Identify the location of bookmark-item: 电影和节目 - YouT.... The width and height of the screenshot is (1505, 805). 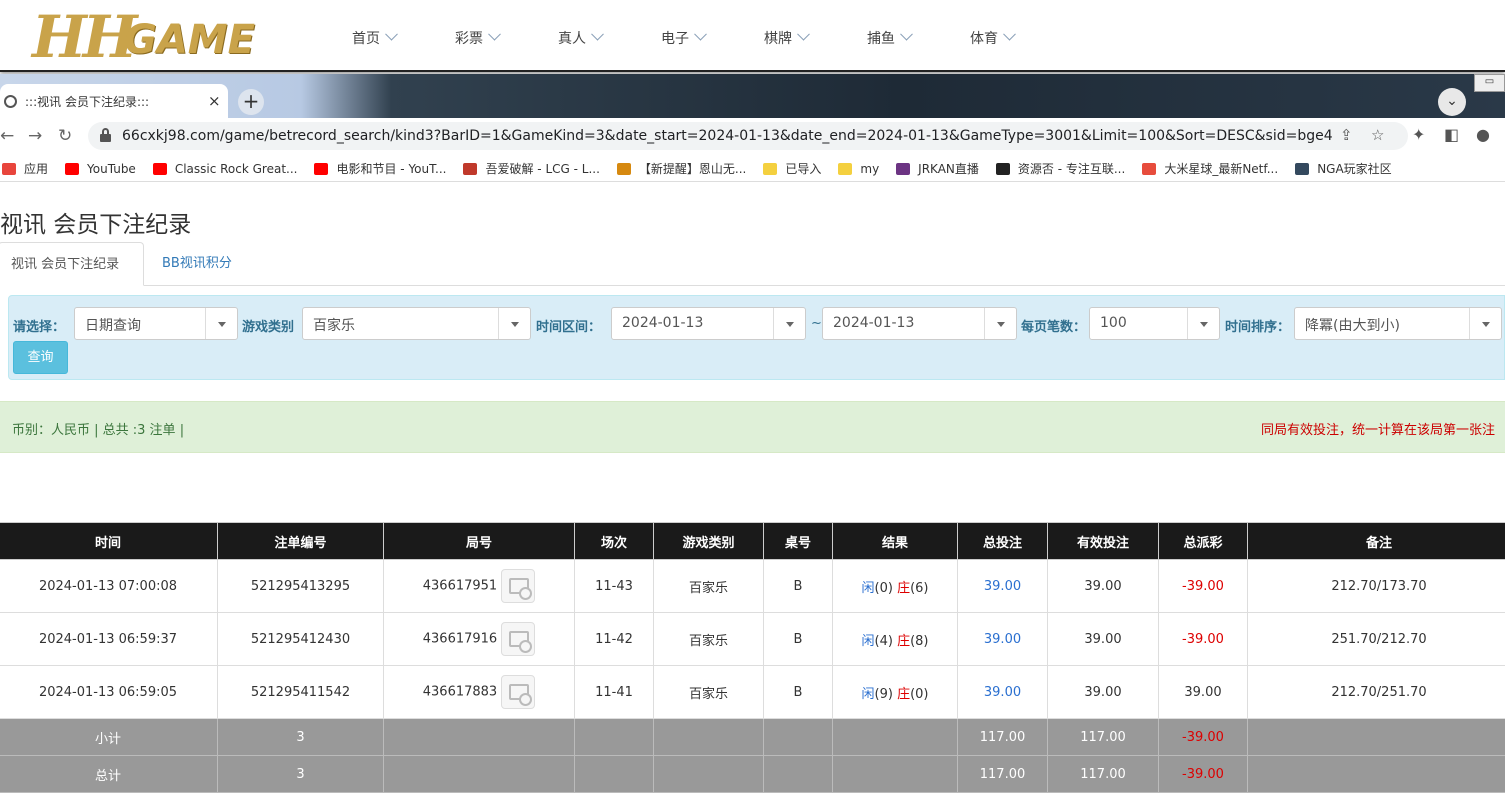
(380, 168).